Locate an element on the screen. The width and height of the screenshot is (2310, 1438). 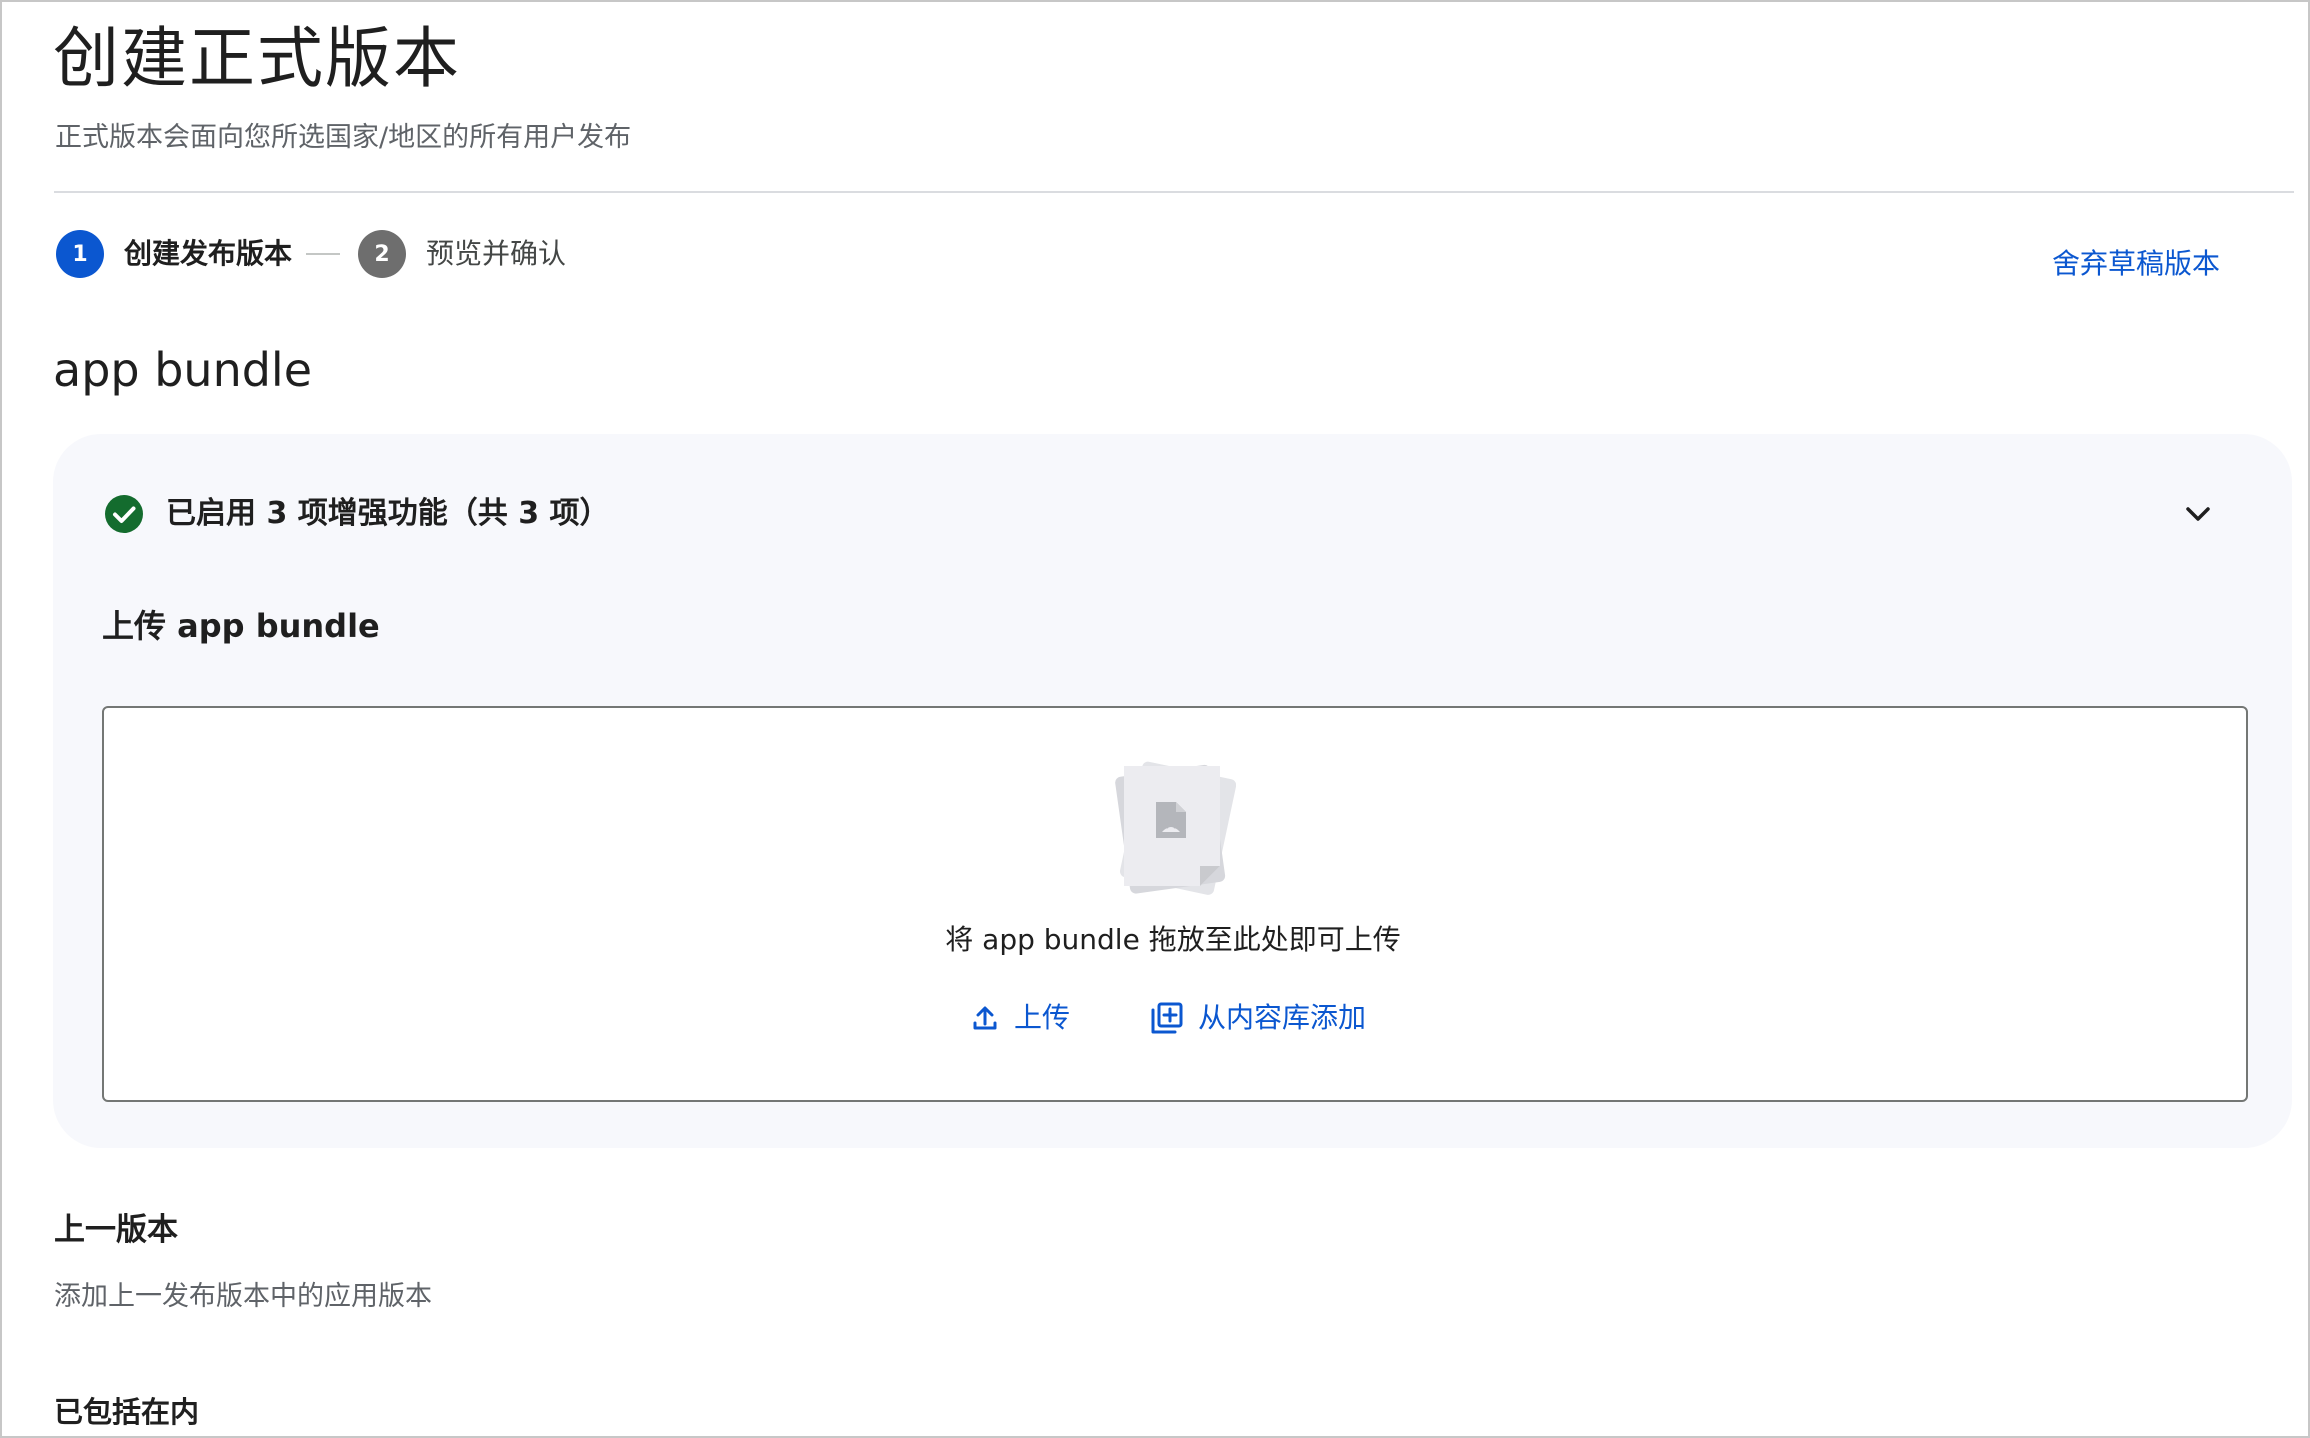
step-preview-confirm: 2 预览并确认 is located at coordinates (462, 254).